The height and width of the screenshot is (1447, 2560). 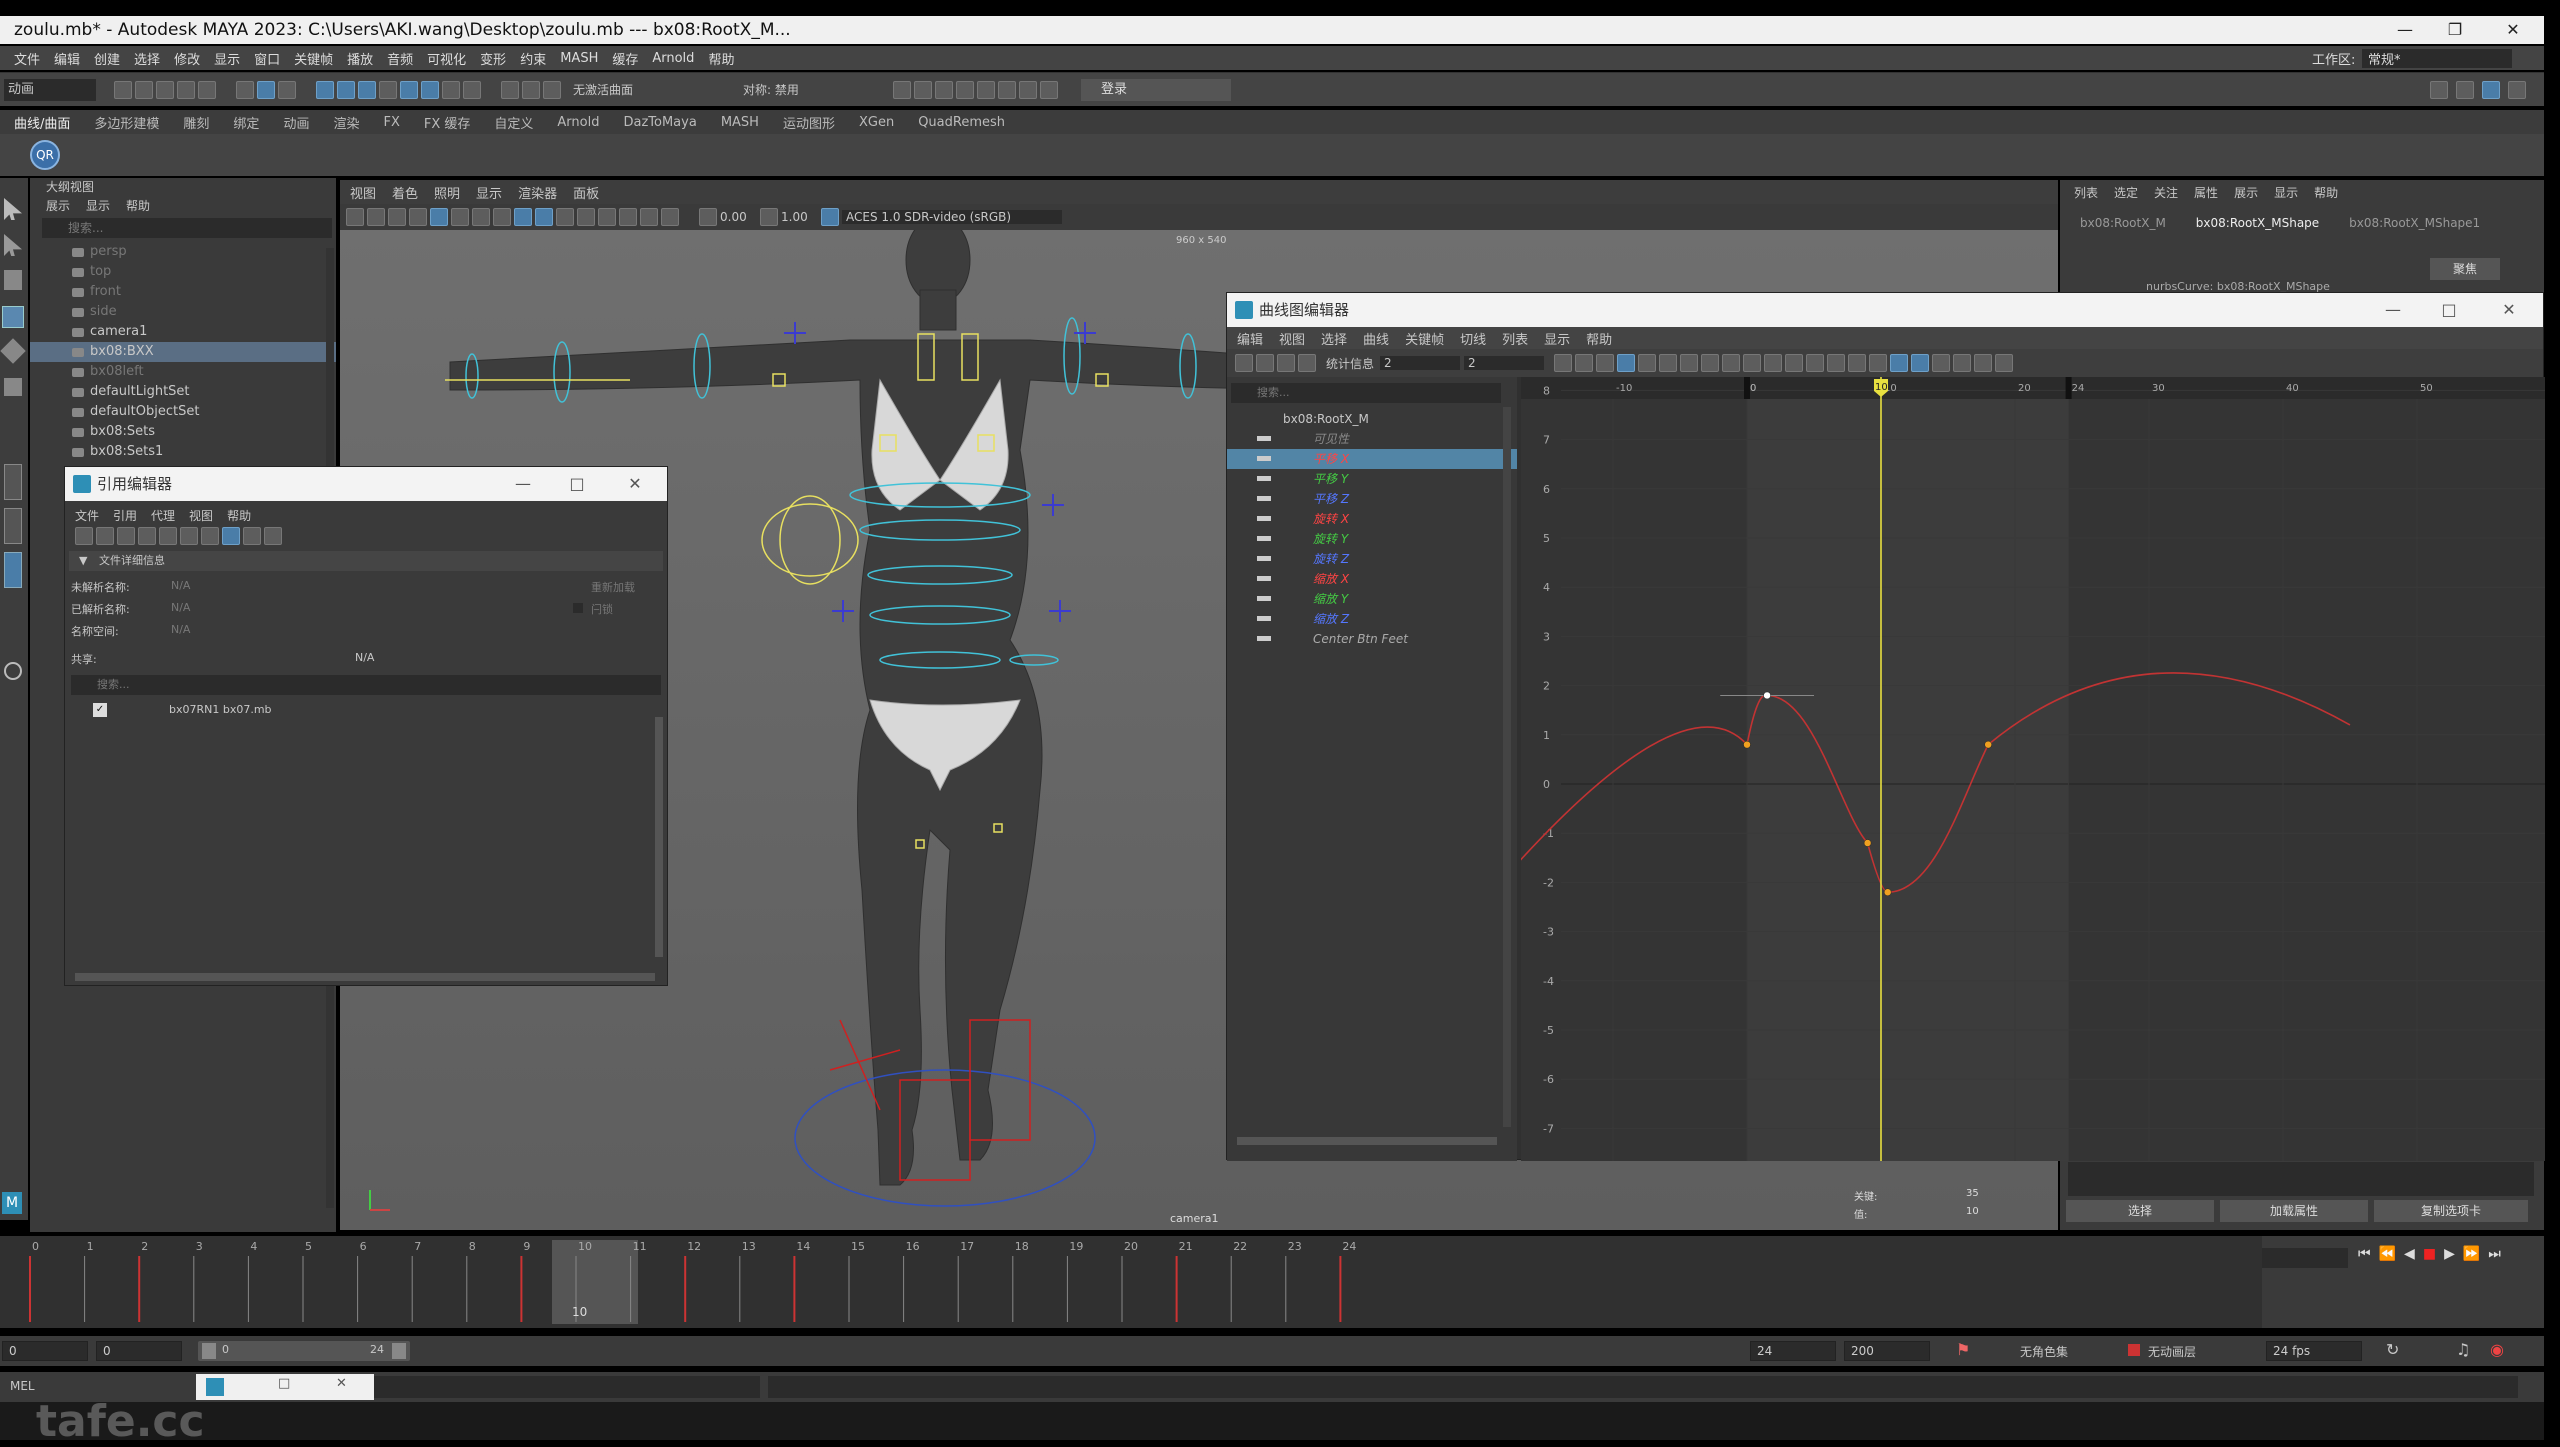 What do you see at coordinates (98, 205) in the screenshot?
I see `outliner-menu-item: 显示` at bounding box center [98, 205].